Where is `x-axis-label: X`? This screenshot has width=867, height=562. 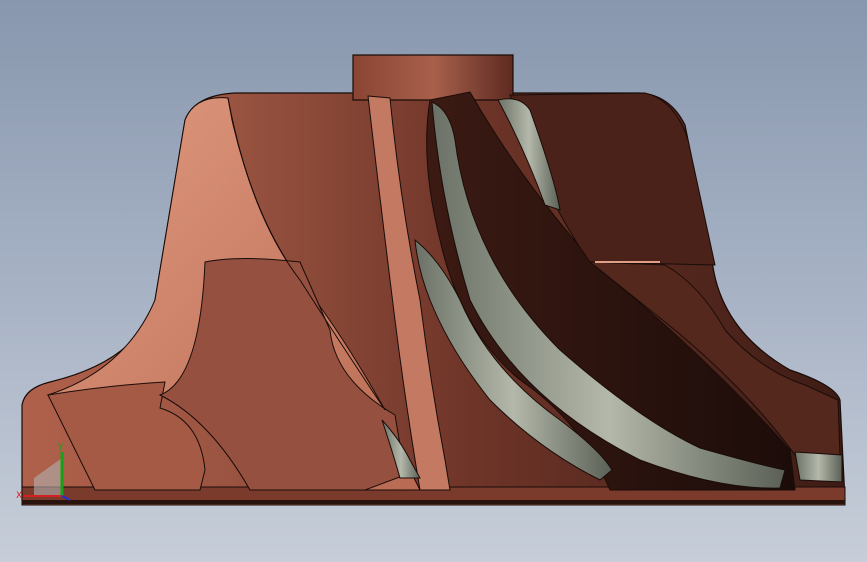 x-axis-label: X is located at coordinates (19, 496).